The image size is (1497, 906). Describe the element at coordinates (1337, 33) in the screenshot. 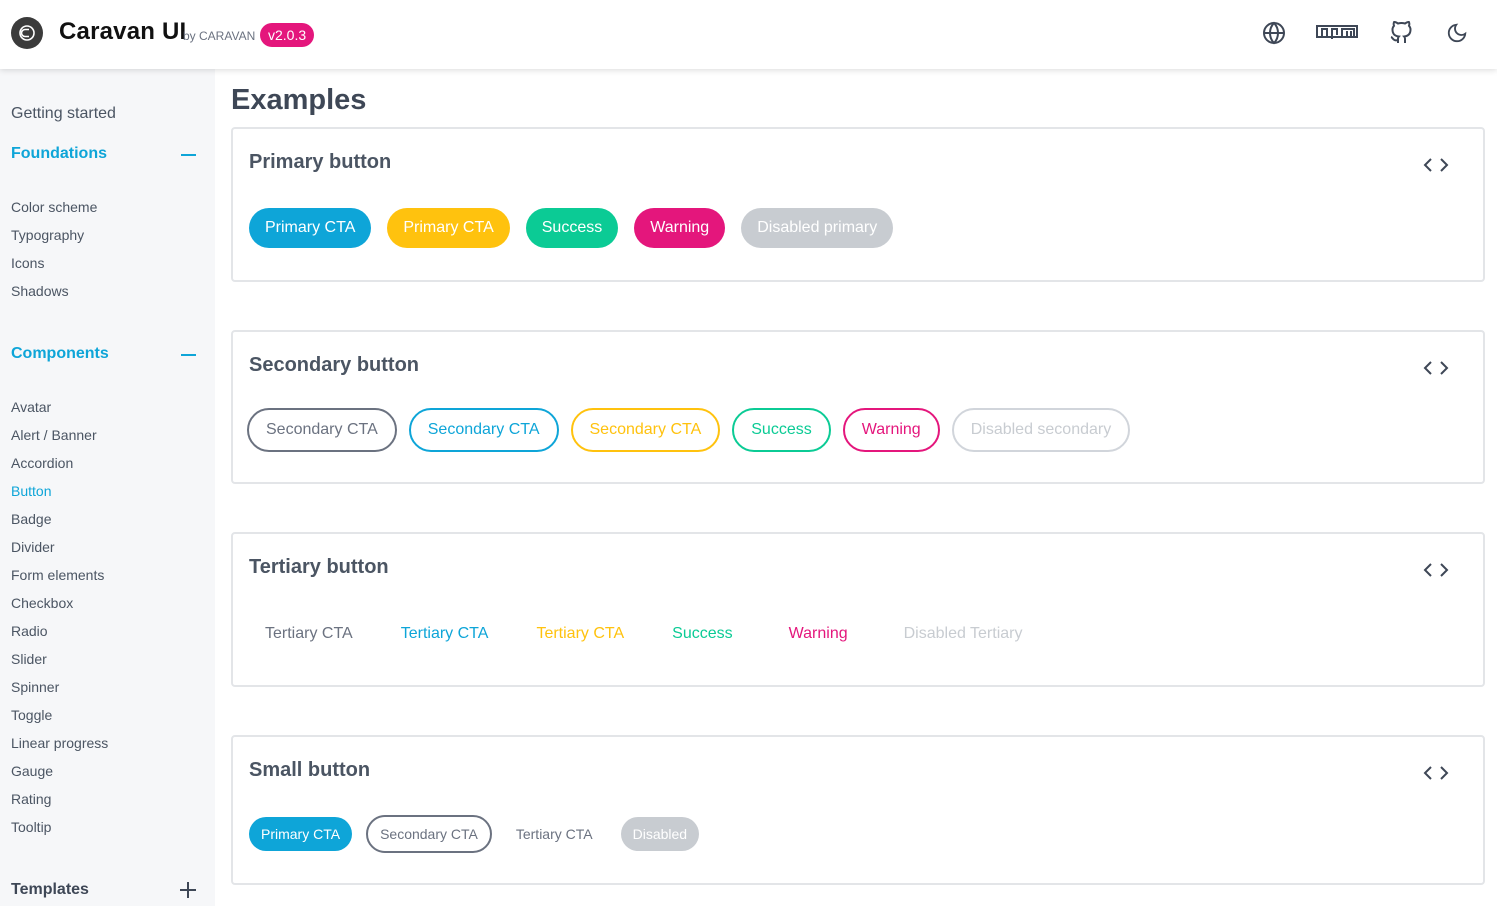

I see `npm-icon` at that location.